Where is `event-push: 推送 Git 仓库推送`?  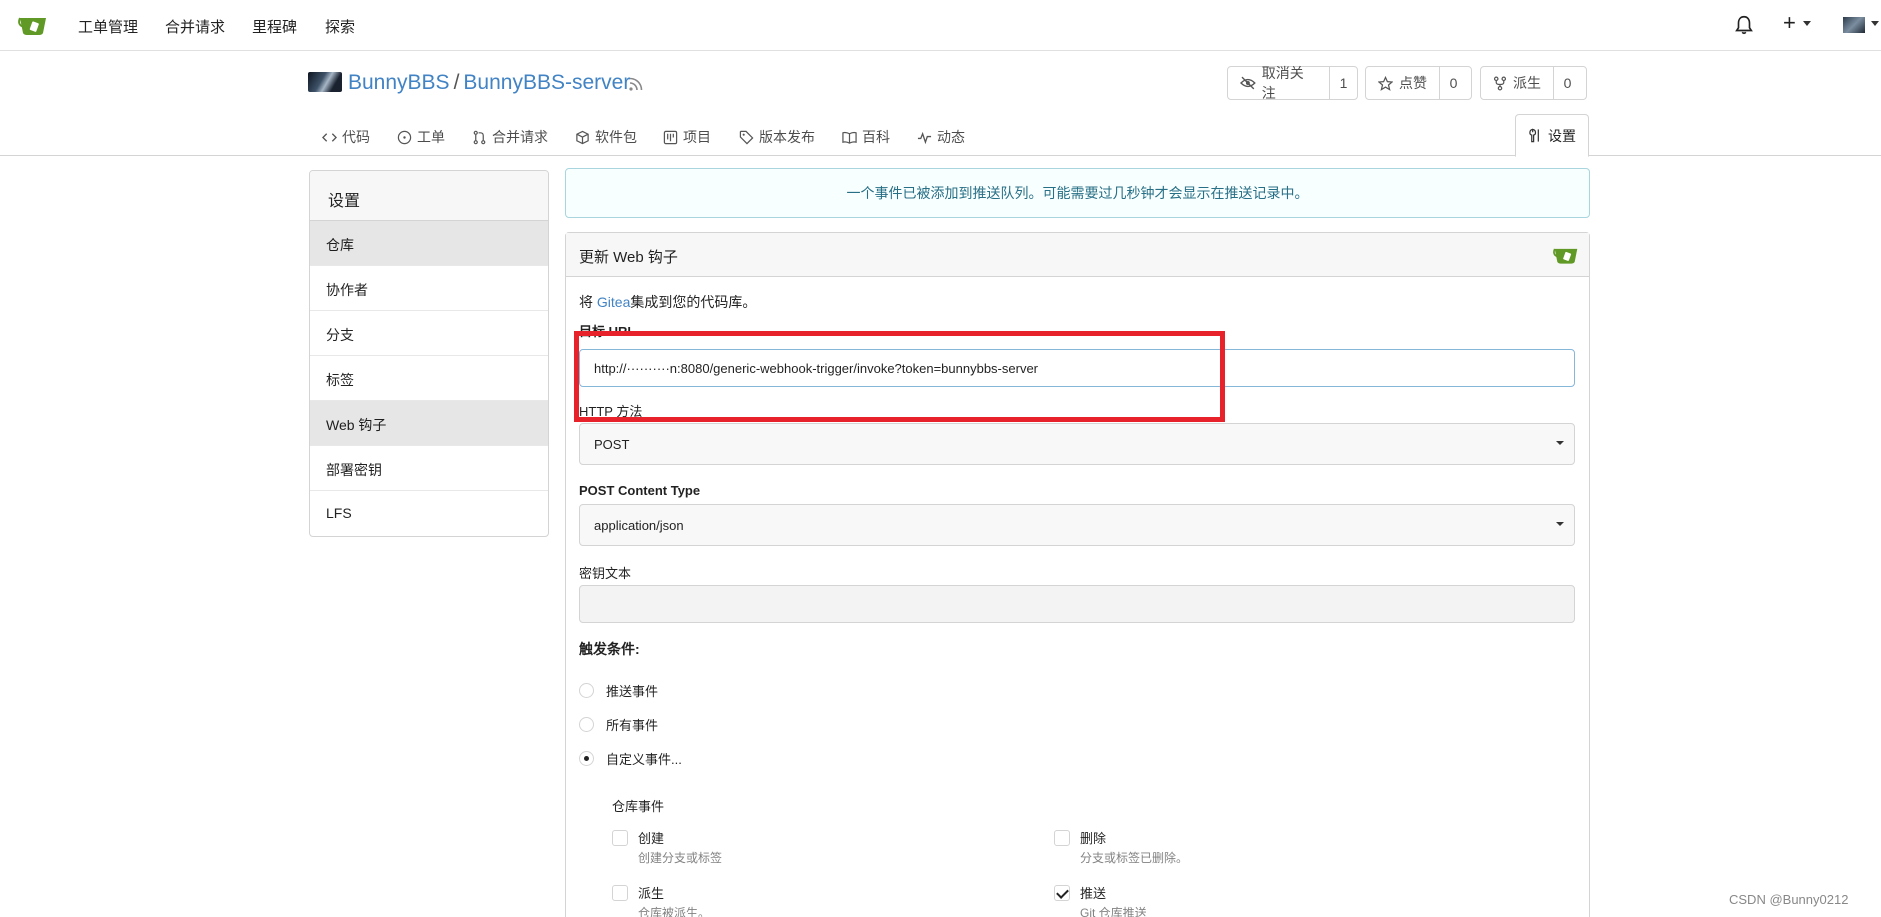 event-push: 推送 Git 仓库推送 is located at coordinates (1100, 900).